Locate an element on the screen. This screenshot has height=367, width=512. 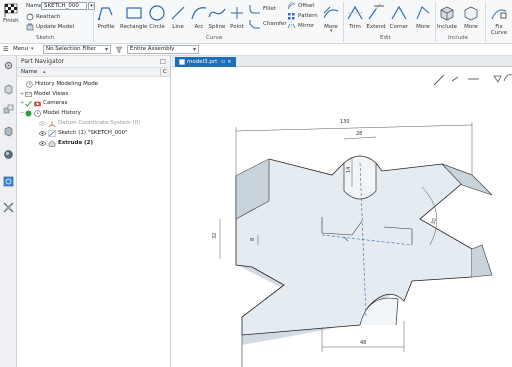
gear-icon is located at coordinates (8, 65).